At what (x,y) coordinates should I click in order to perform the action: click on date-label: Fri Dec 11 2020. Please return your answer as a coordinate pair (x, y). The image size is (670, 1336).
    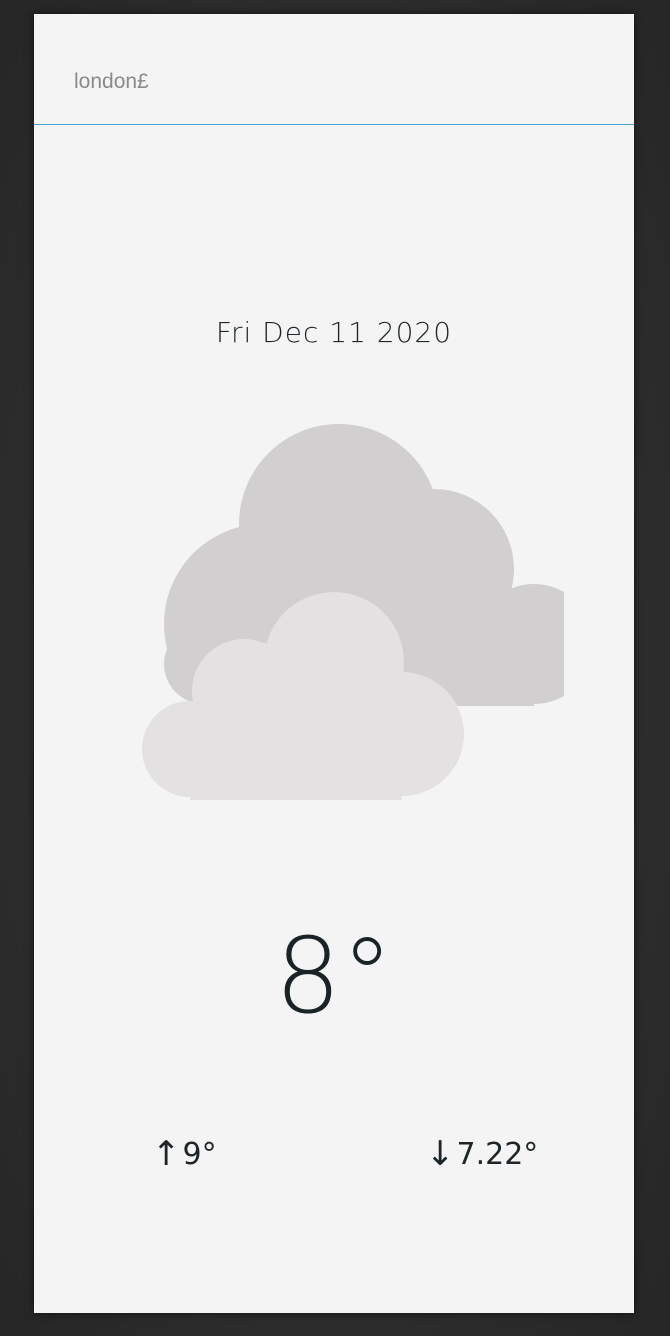
    Looking at the image, I should click on (334, 332).